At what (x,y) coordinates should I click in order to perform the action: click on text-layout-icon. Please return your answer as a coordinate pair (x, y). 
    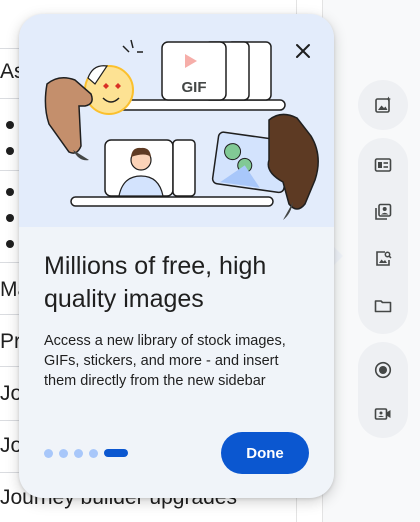
    Looking at the image, I should click on (383, 165).